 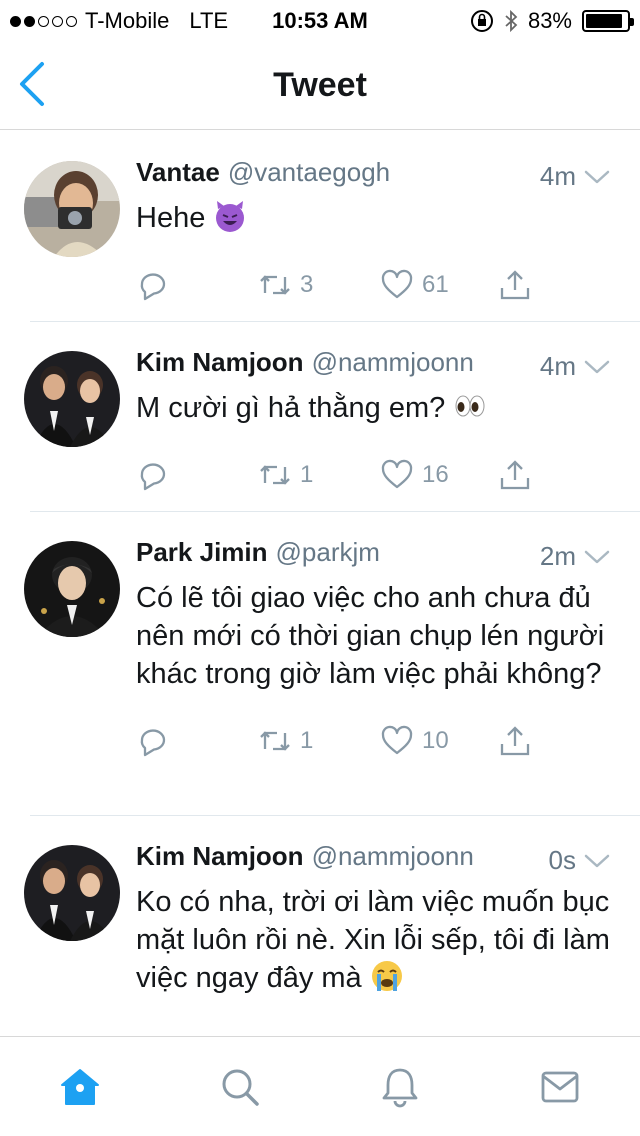 I want to click on battery-percent: 83%, so click(x=549, y=20).